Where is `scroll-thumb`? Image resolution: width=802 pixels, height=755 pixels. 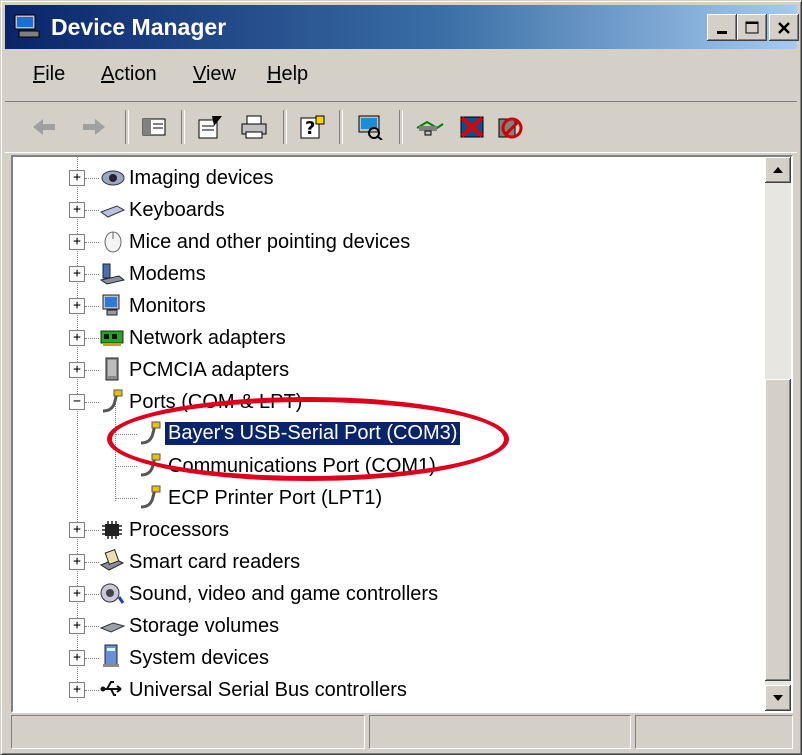
scroll-thumb is located at coordinates (778, 530).